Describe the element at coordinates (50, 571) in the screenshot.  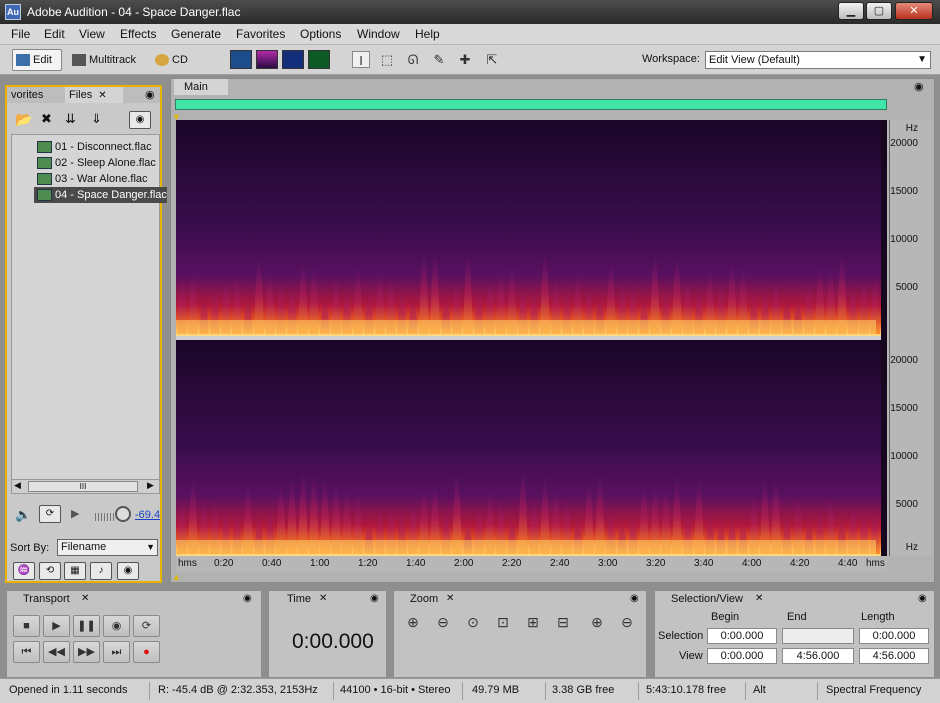
I see `loop-filter-icon: ⟲` at that location.